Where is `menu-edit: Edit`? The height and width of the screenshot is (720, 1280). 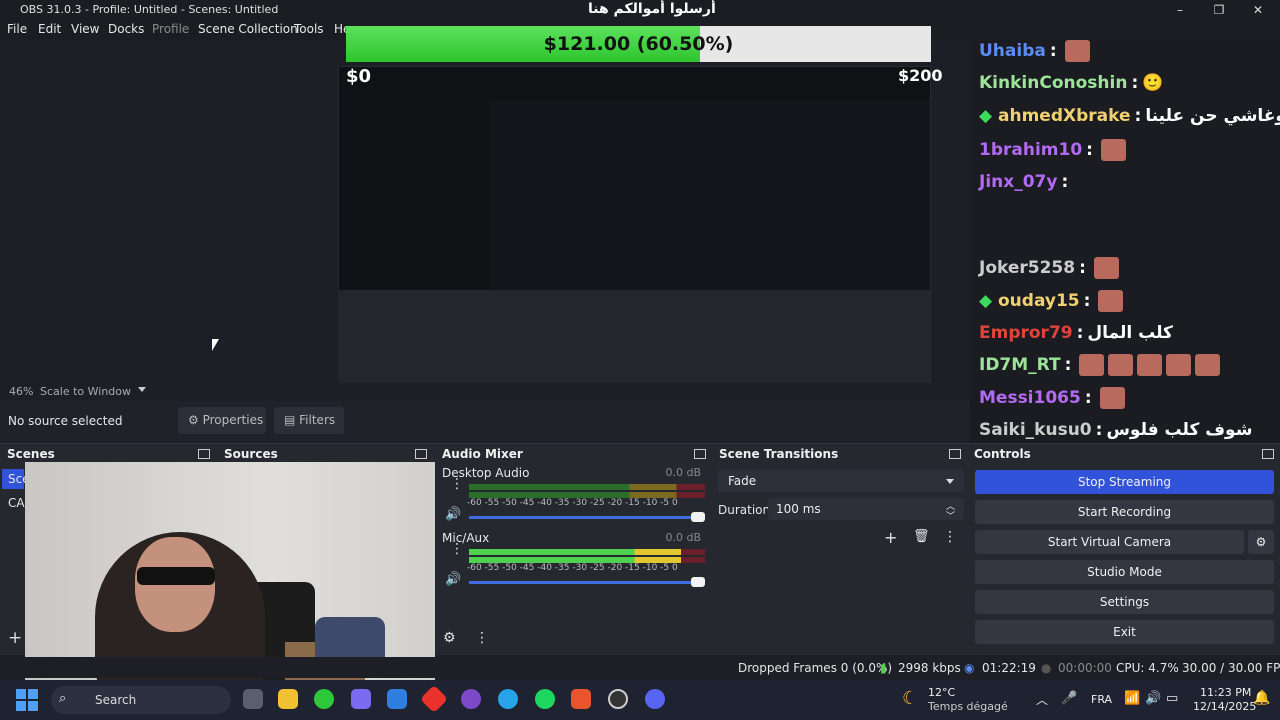
menu-edit: Edit is located at coordinates (49, 29).